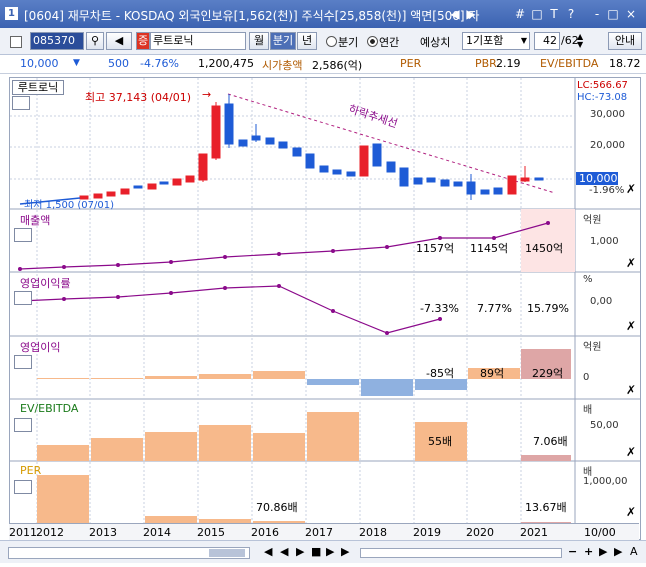 This screenshot has width=646, height=567. Describe the element at coordinates (435, 42) in the screenshot. I see `estimate-label: 예상치` at that location.